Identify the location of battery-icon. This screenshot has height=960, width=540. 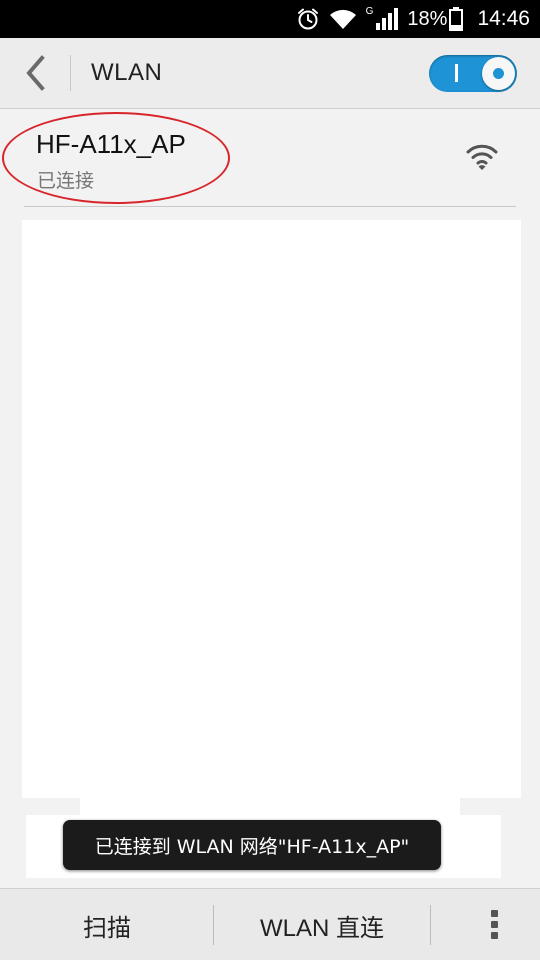
(456, 19).